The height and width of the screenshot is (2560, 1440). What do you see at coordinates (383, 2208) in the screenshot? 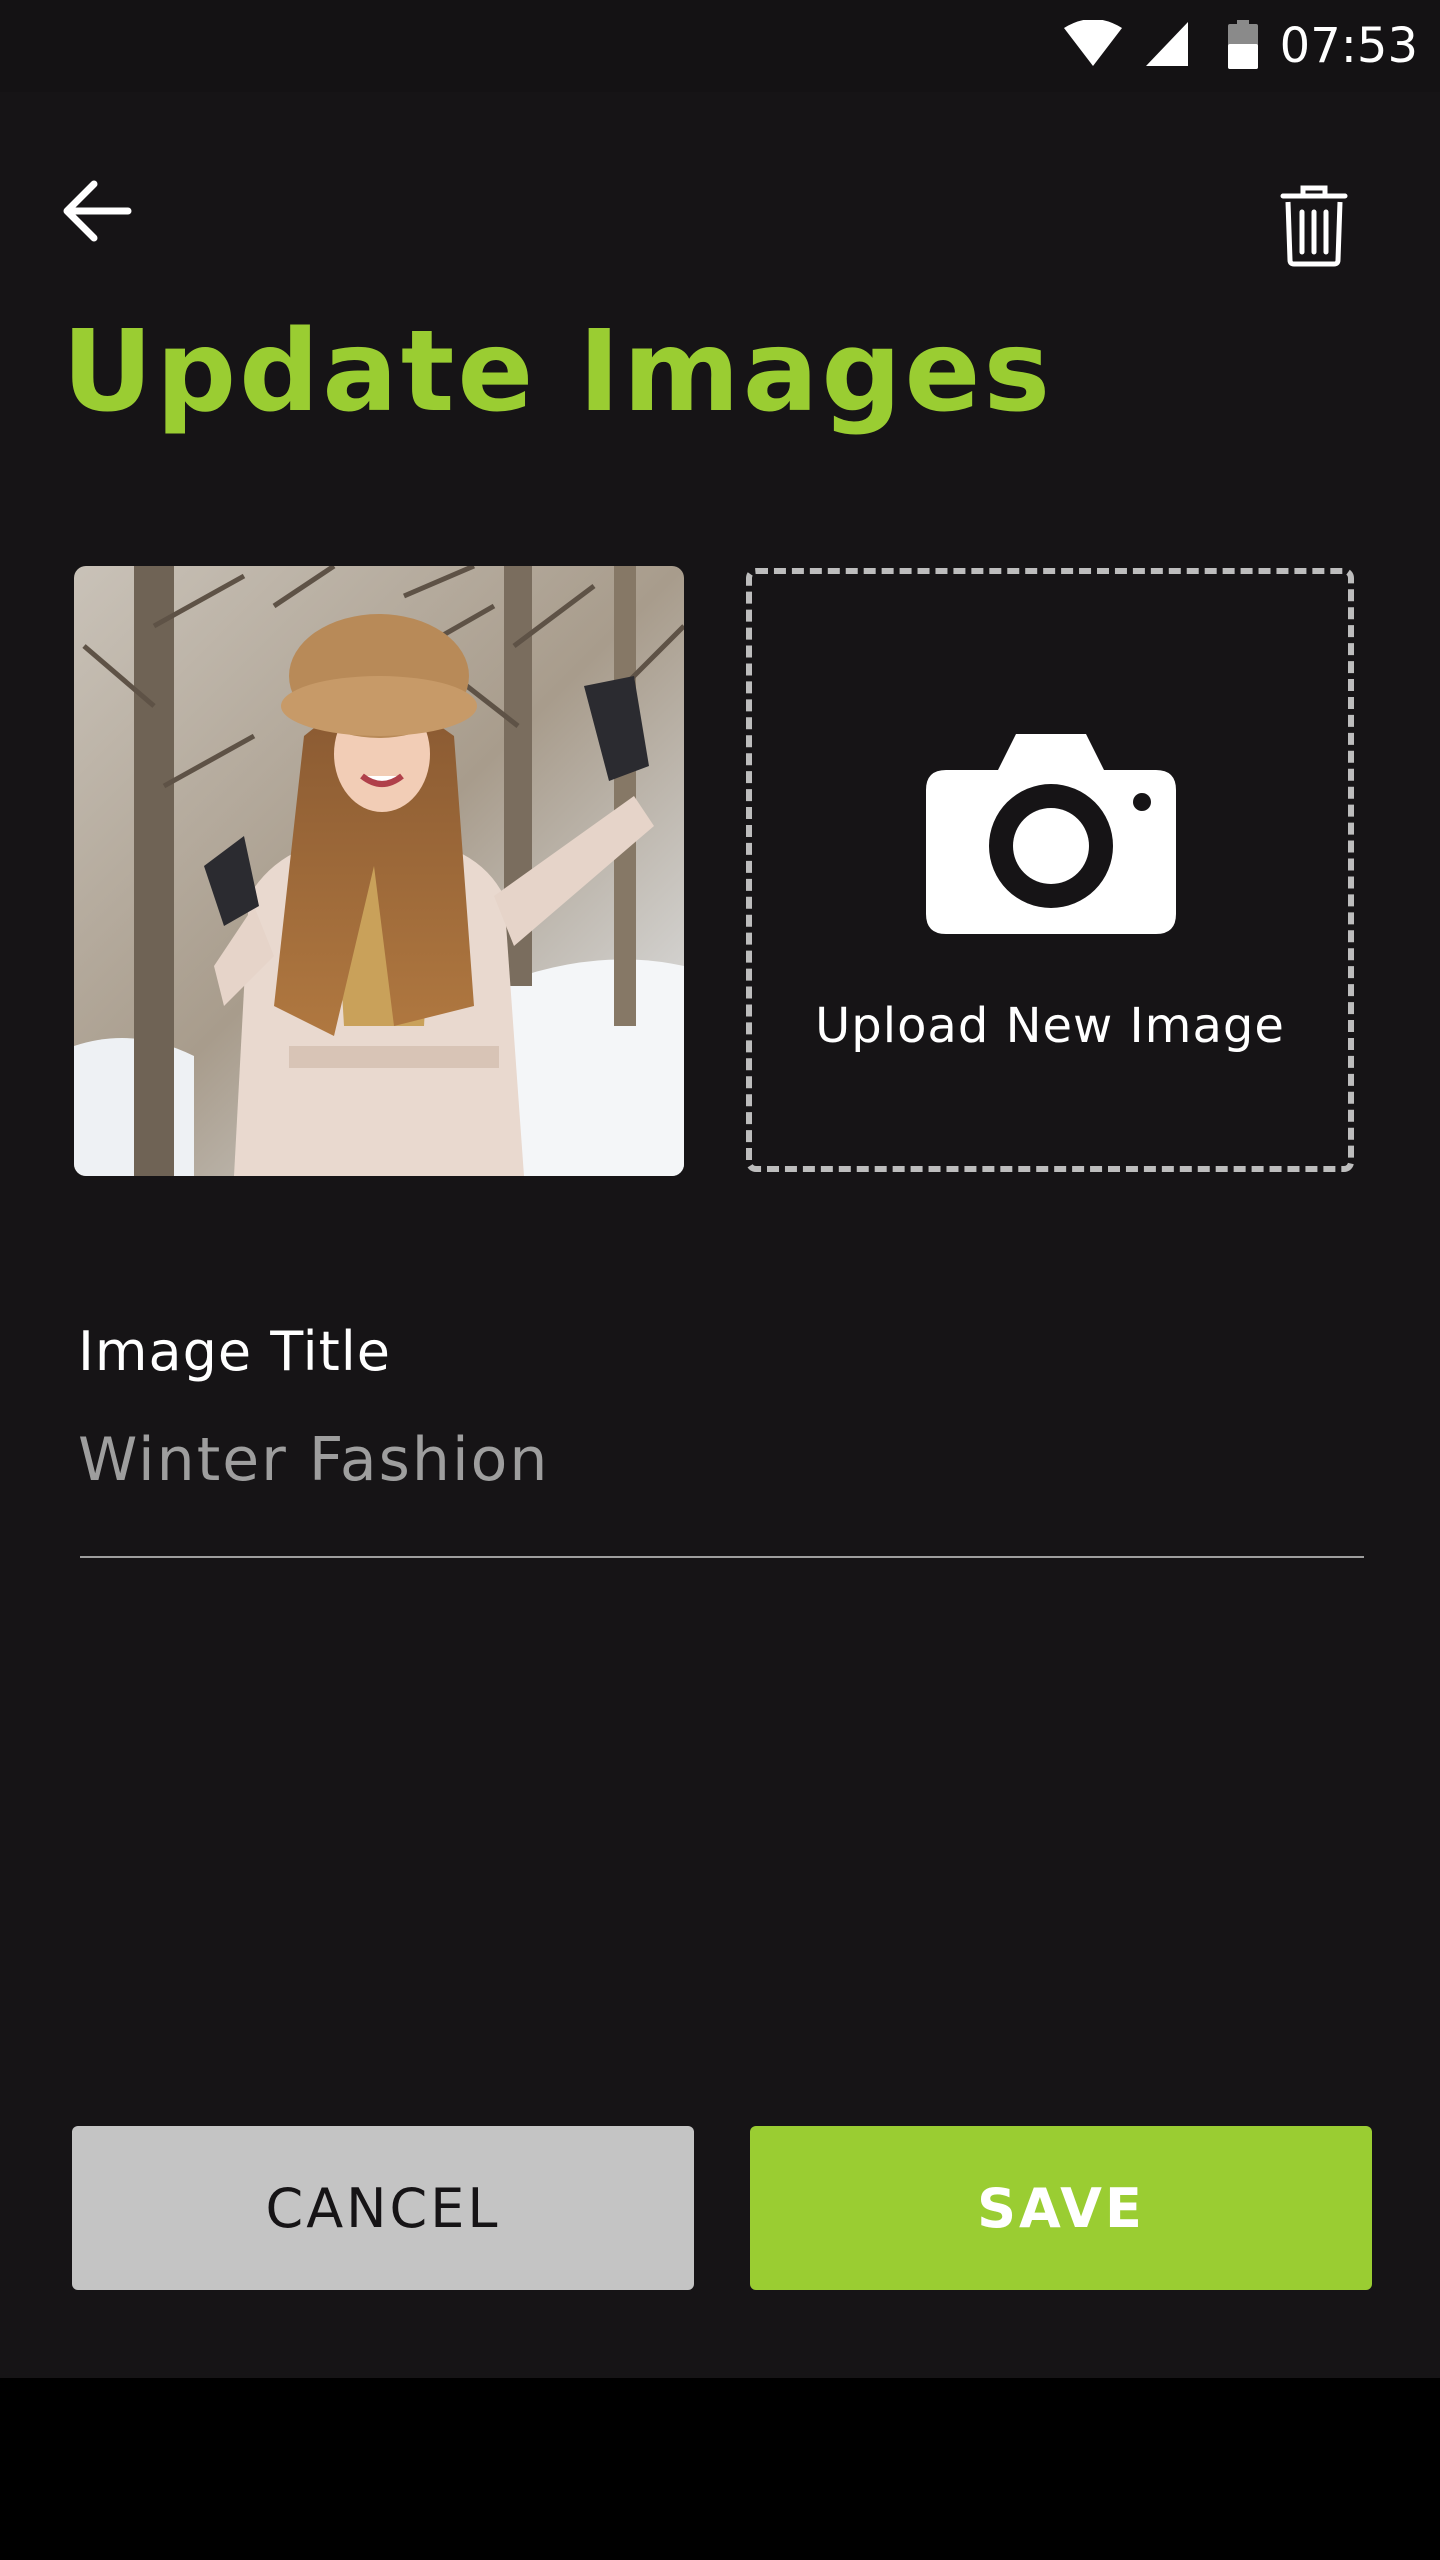
I see `cancel-button: CANCEL` at bounding box center [383, 2208].